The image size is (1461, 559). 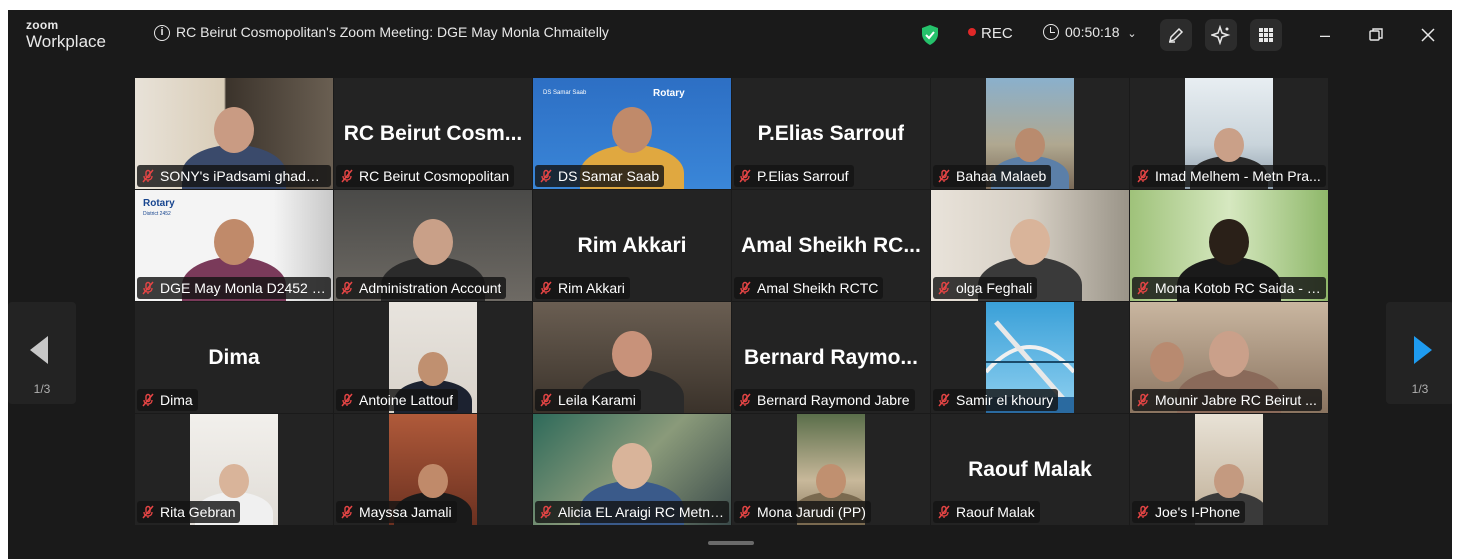 I want to click on minimize-button: –, so click(x=1325, y=35).